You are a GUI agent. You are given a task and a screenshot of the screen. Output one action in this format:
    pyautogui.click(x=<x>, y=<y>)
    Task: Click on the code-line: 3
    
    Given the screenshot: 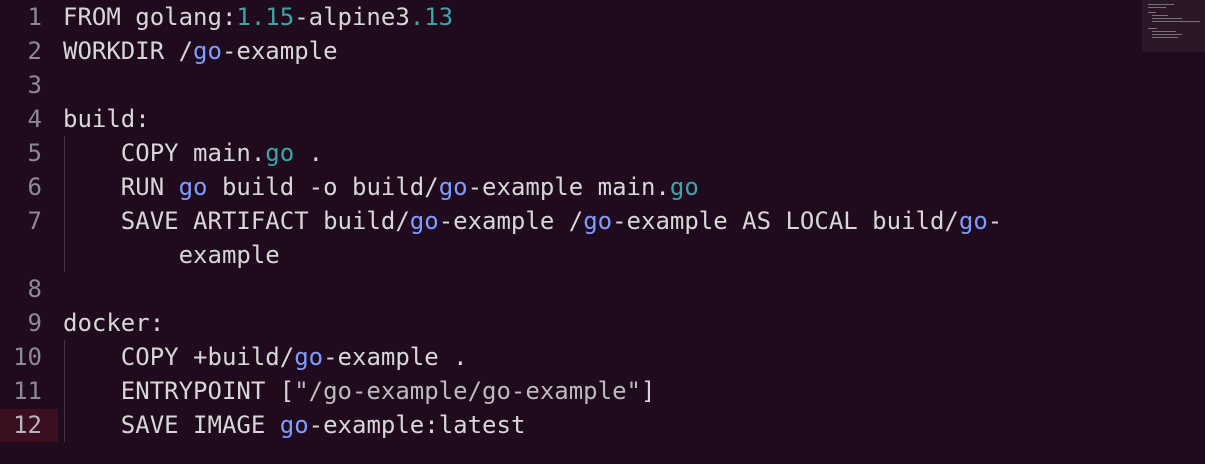 What is the action you would take?
    pyautogui.click(x=570, y=85)
    